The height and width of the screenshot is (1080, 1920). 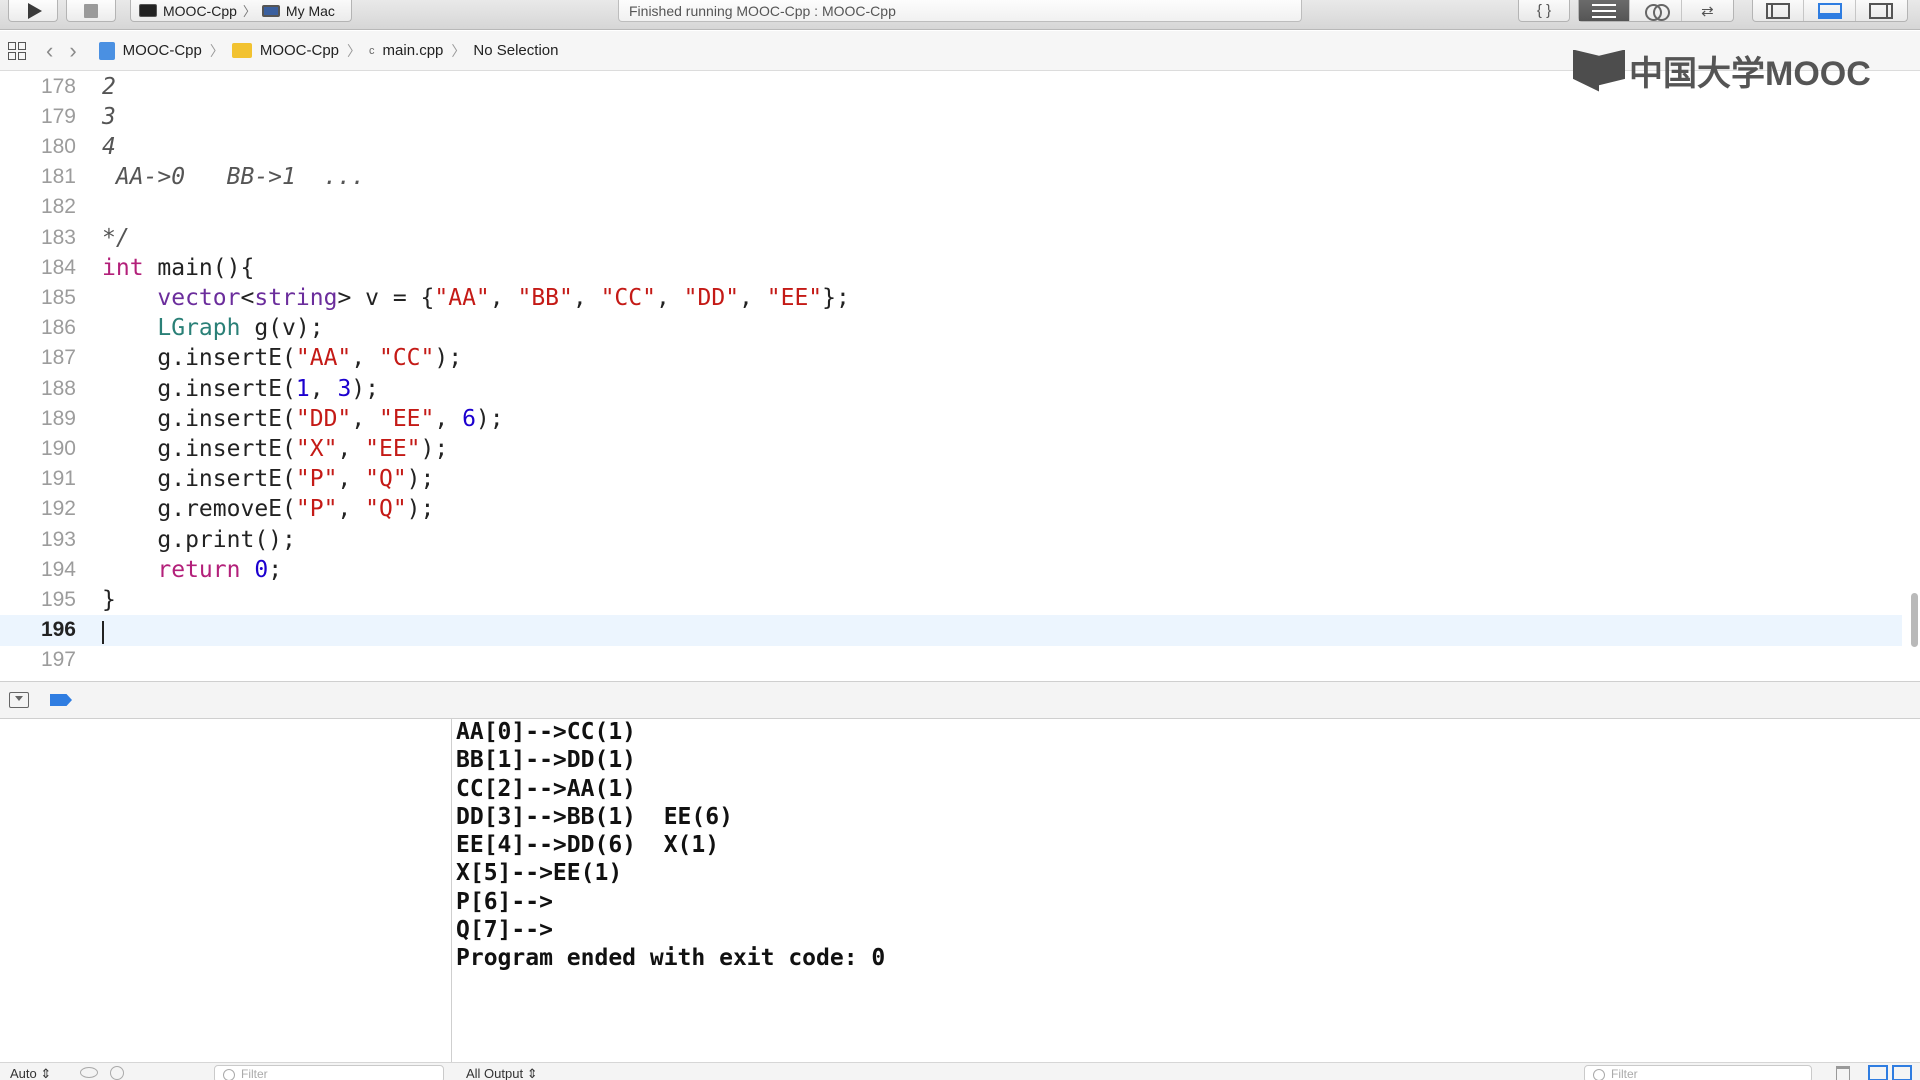 I want to click on code-line: 184 int main(){, so click(x=951, y=267).